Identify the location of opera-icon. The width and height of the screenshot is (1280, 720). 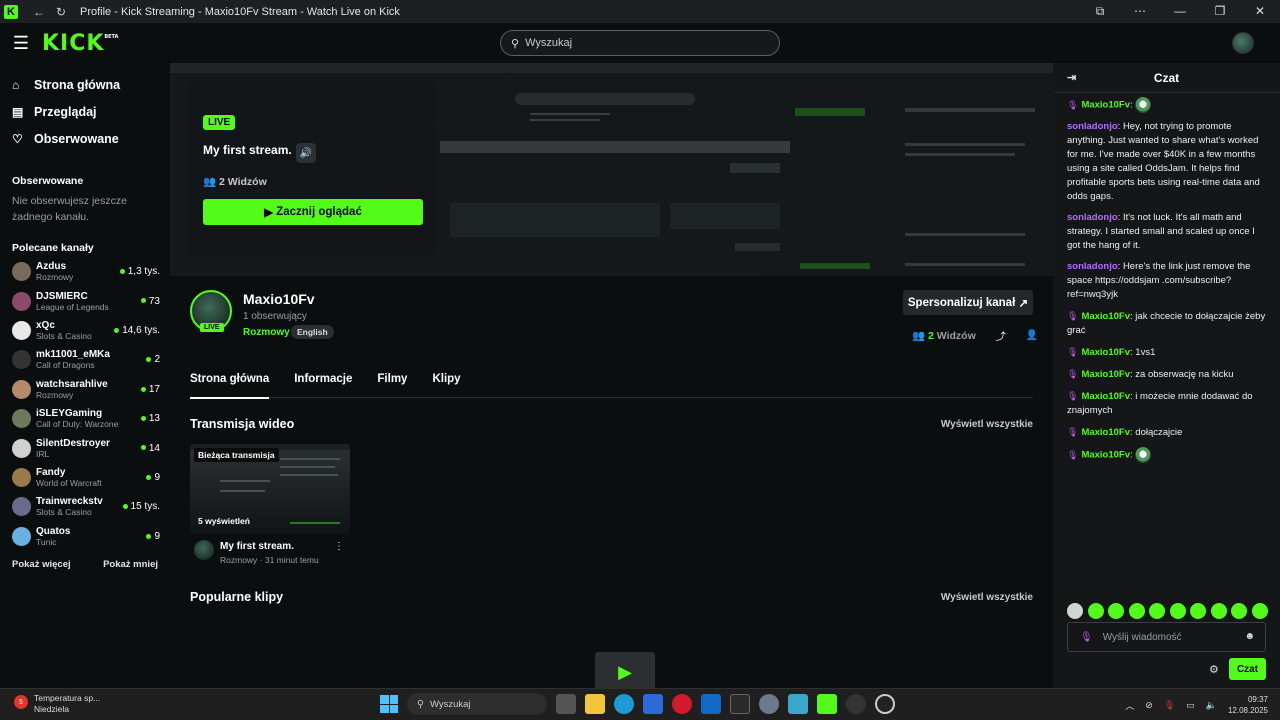
(682, 704).